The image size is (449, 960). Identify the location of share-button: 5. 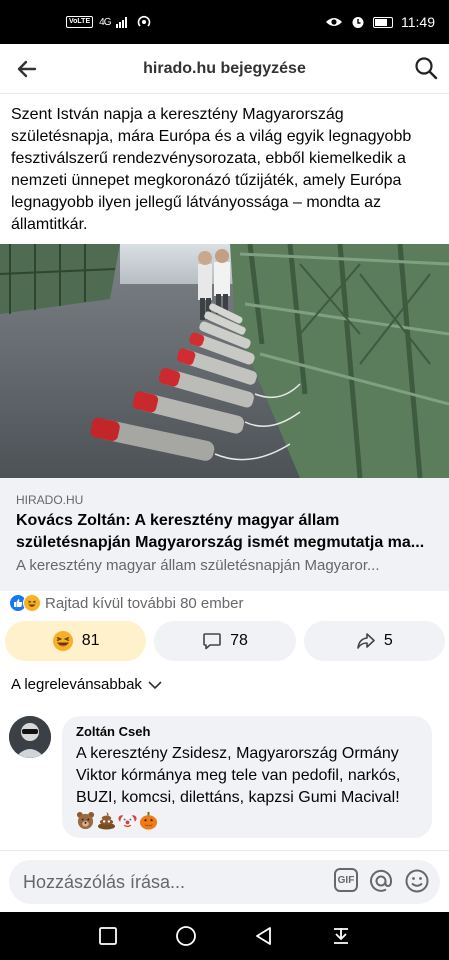
(374, 641).